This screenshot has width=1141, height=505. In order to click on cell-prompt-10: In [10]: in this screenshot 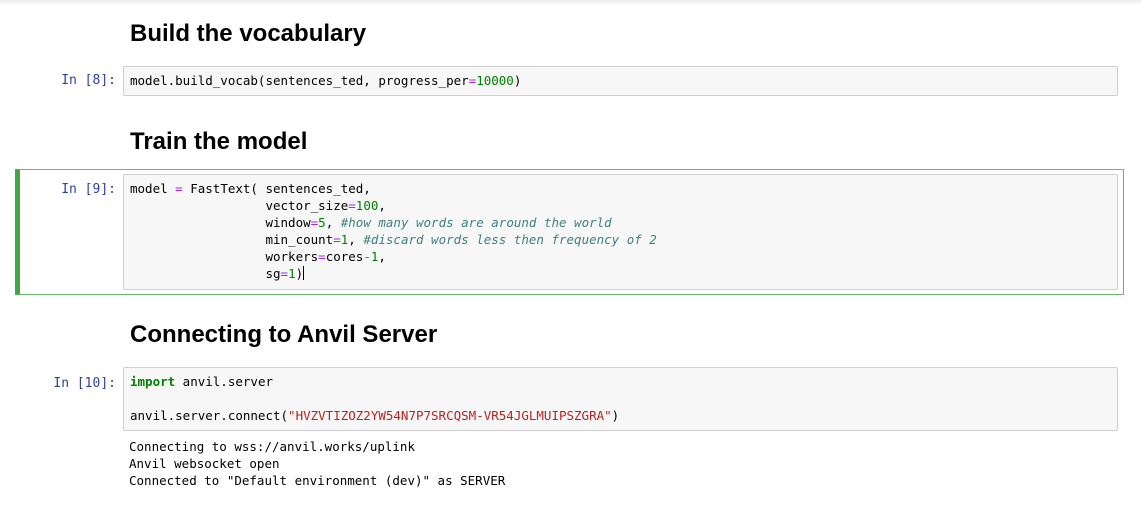, I will do `click(84, 383)`.